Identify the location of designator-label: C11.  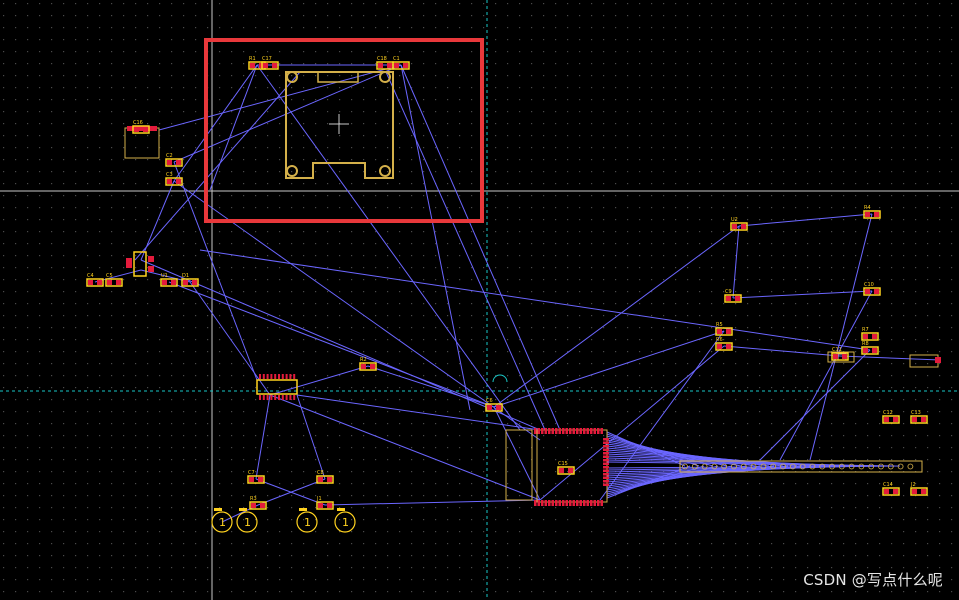
(837, 350).